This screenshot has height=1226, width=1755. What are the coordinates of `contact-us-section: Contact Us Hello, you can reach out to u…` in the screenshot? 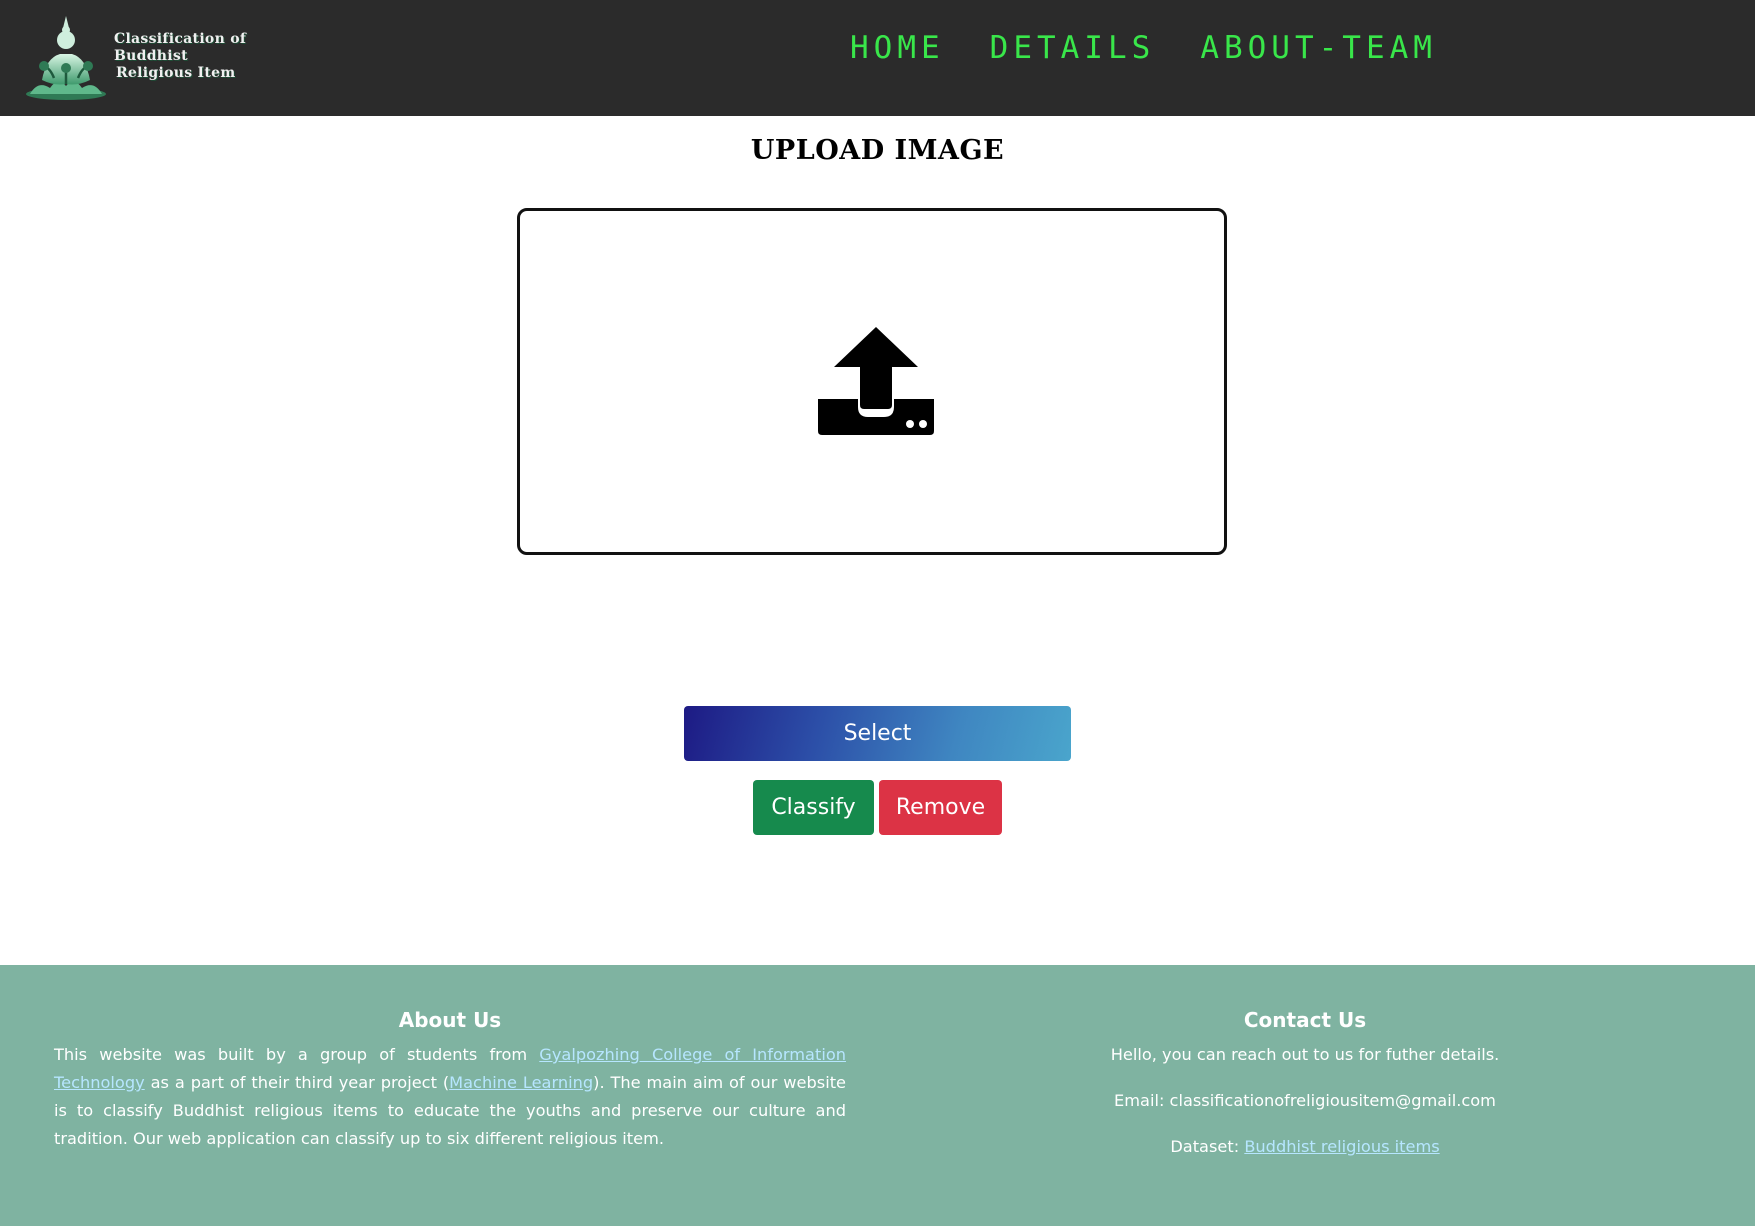 It's located at (1305, 1093).